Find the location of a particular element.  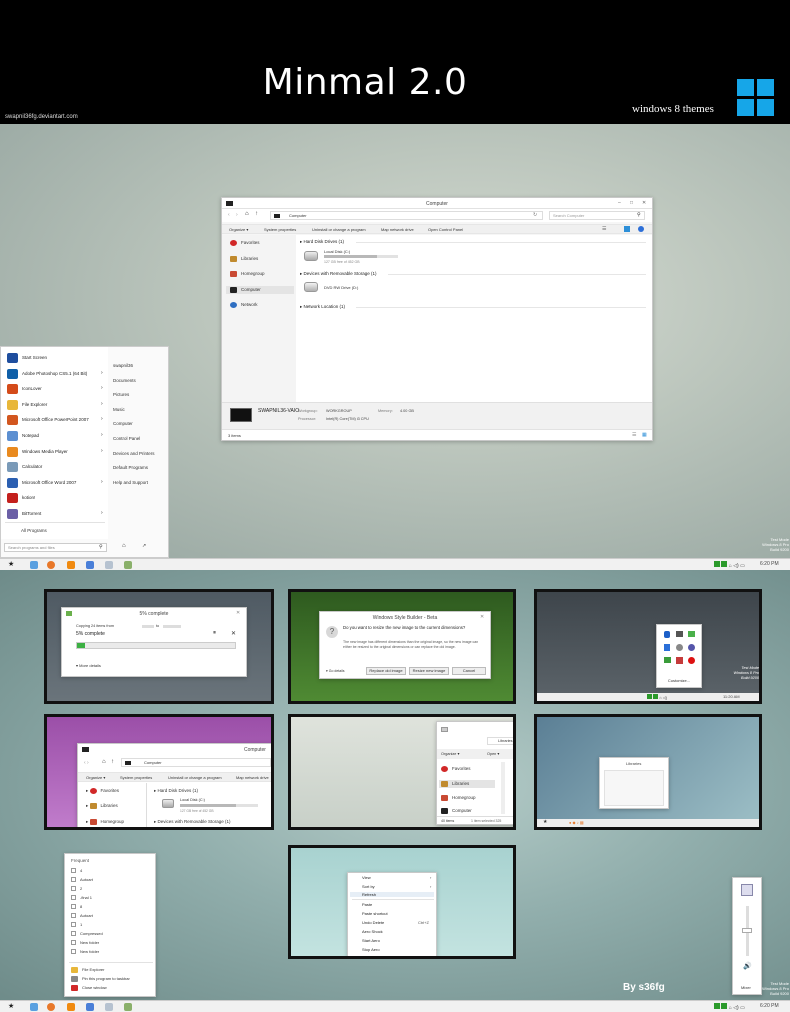

back-icon: ‹ is located at coordinates (229, 215).